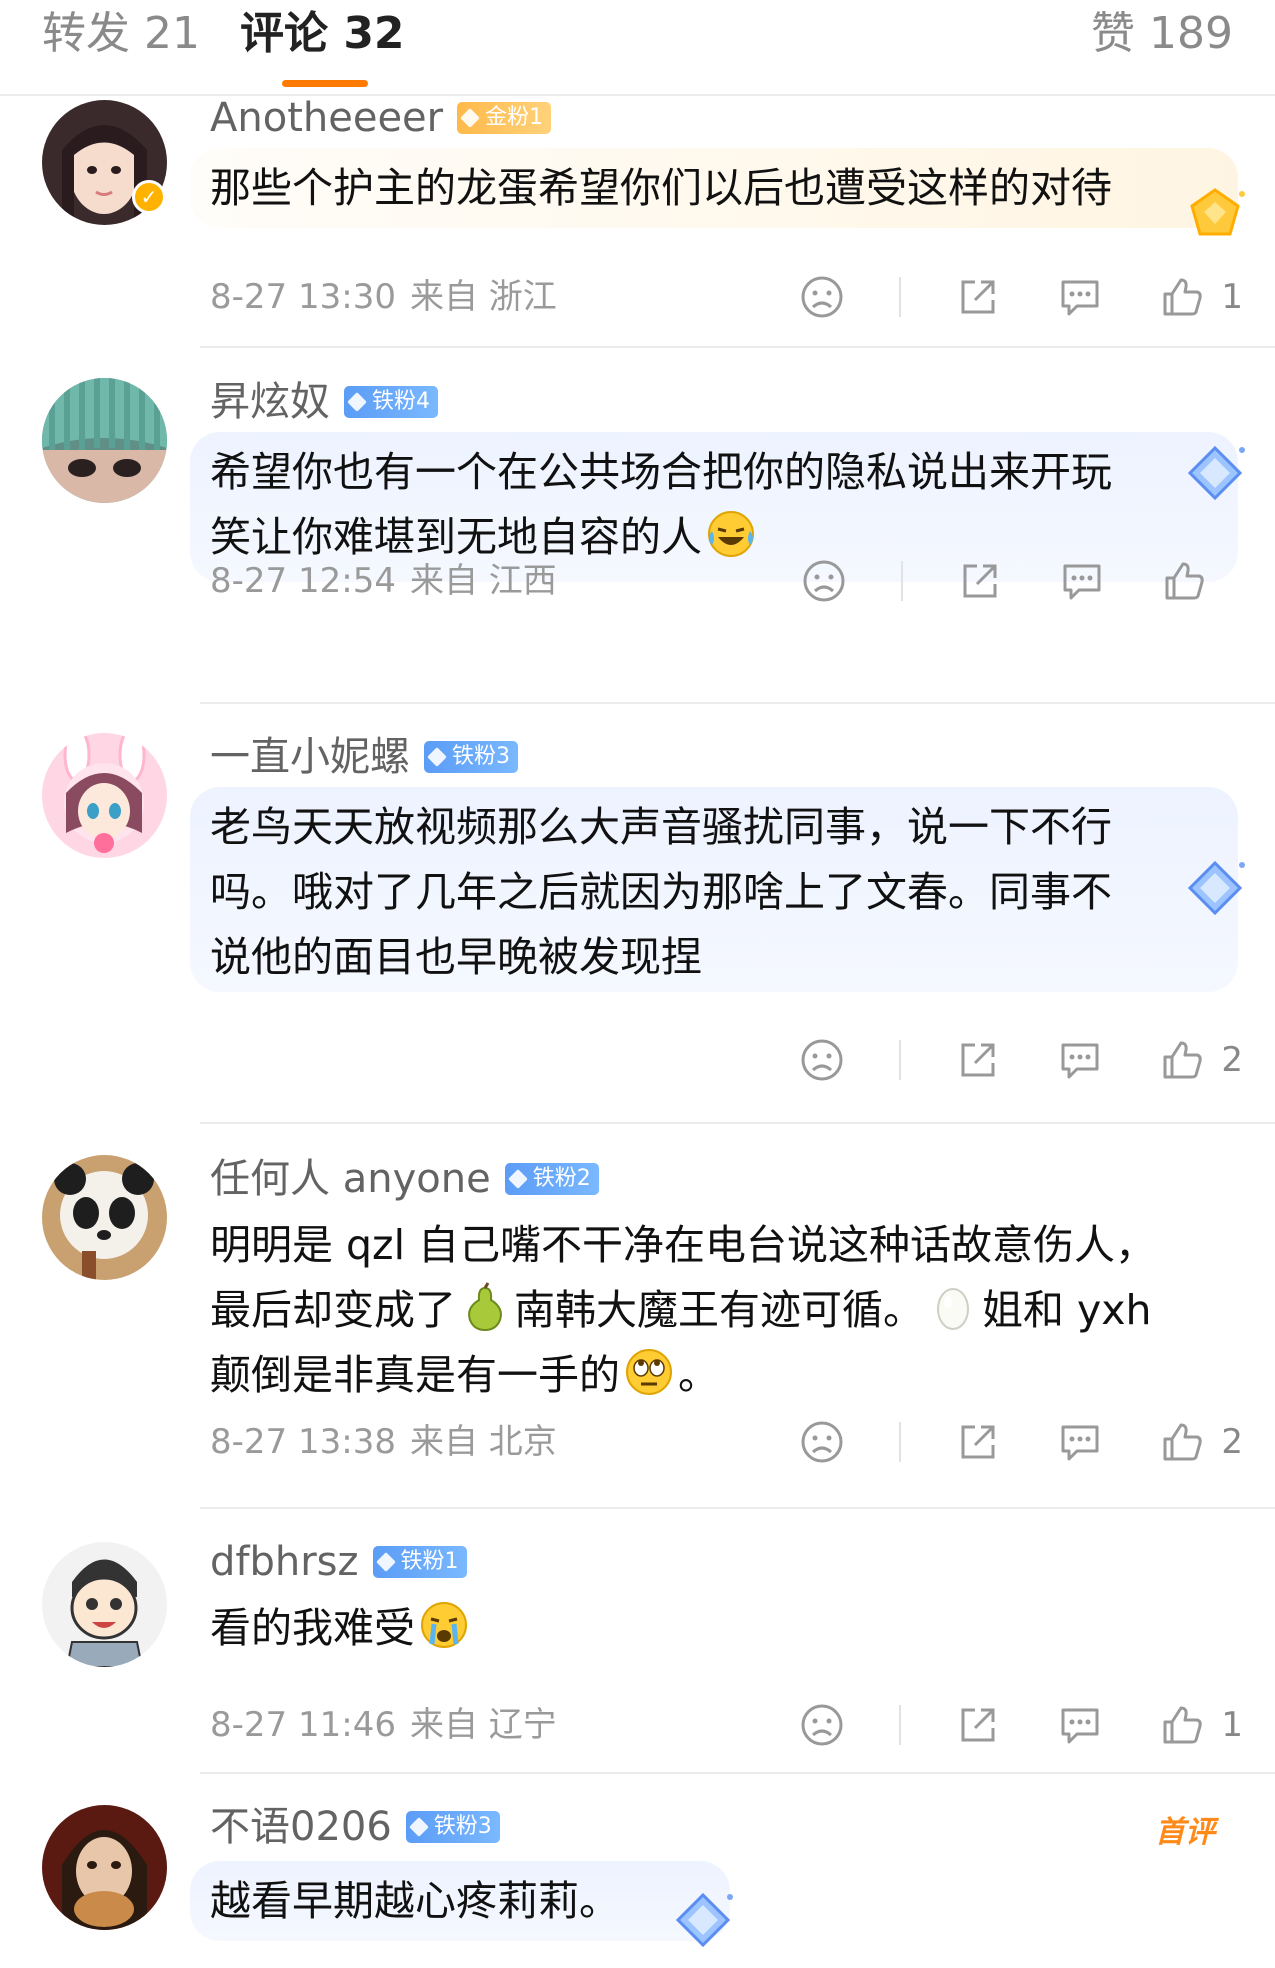 The image size is (1275, 1968). I want to click on fan-level-badge: 金粉1, so click(504, 118).